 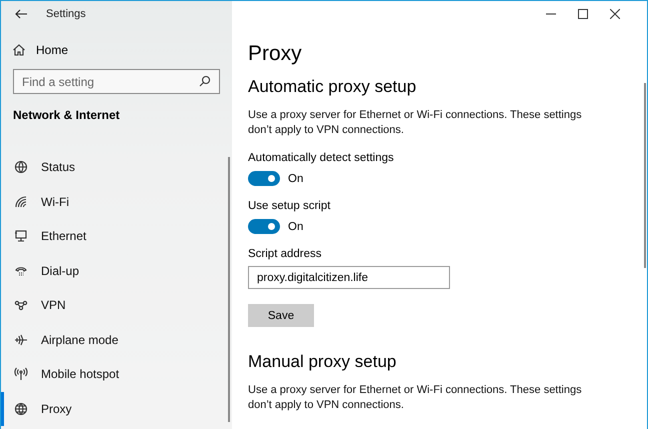 I want to click on airplane-icon, so click(x=21, y=339).